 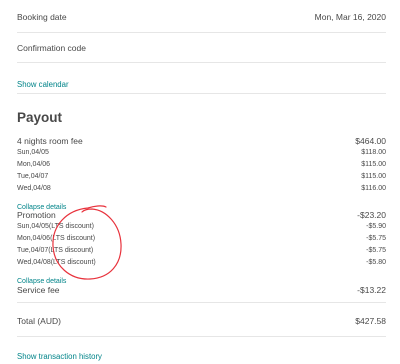 I want to click on show-calendar-link: Show calendar, so click(x=43, y=84).